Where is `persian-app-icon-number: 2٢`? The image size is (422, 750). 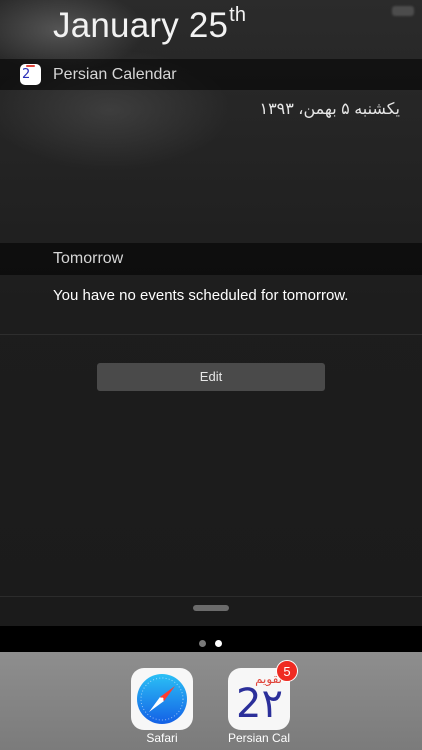 persian-app-icon-number: 2٢ is located at coordinates (260, 704).